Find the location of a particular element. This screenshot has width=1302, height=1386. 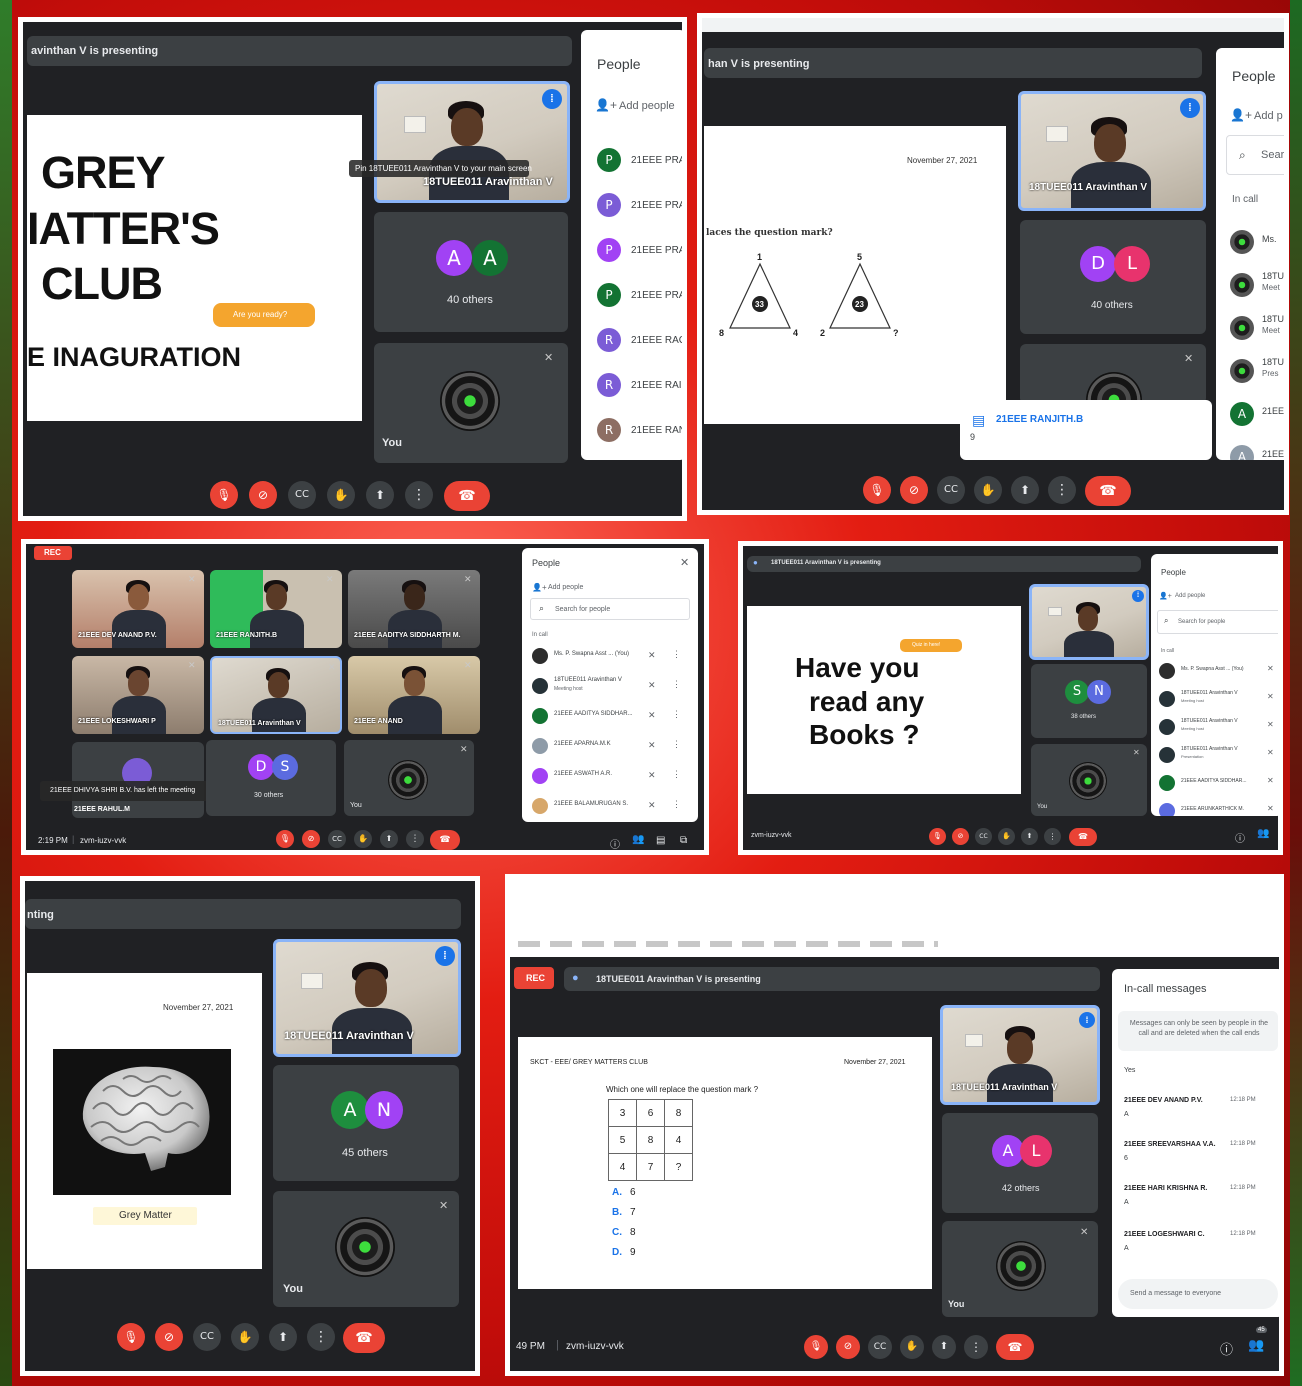

people-list-item: R 21EEE RAC is located at coordinates (631, 344).